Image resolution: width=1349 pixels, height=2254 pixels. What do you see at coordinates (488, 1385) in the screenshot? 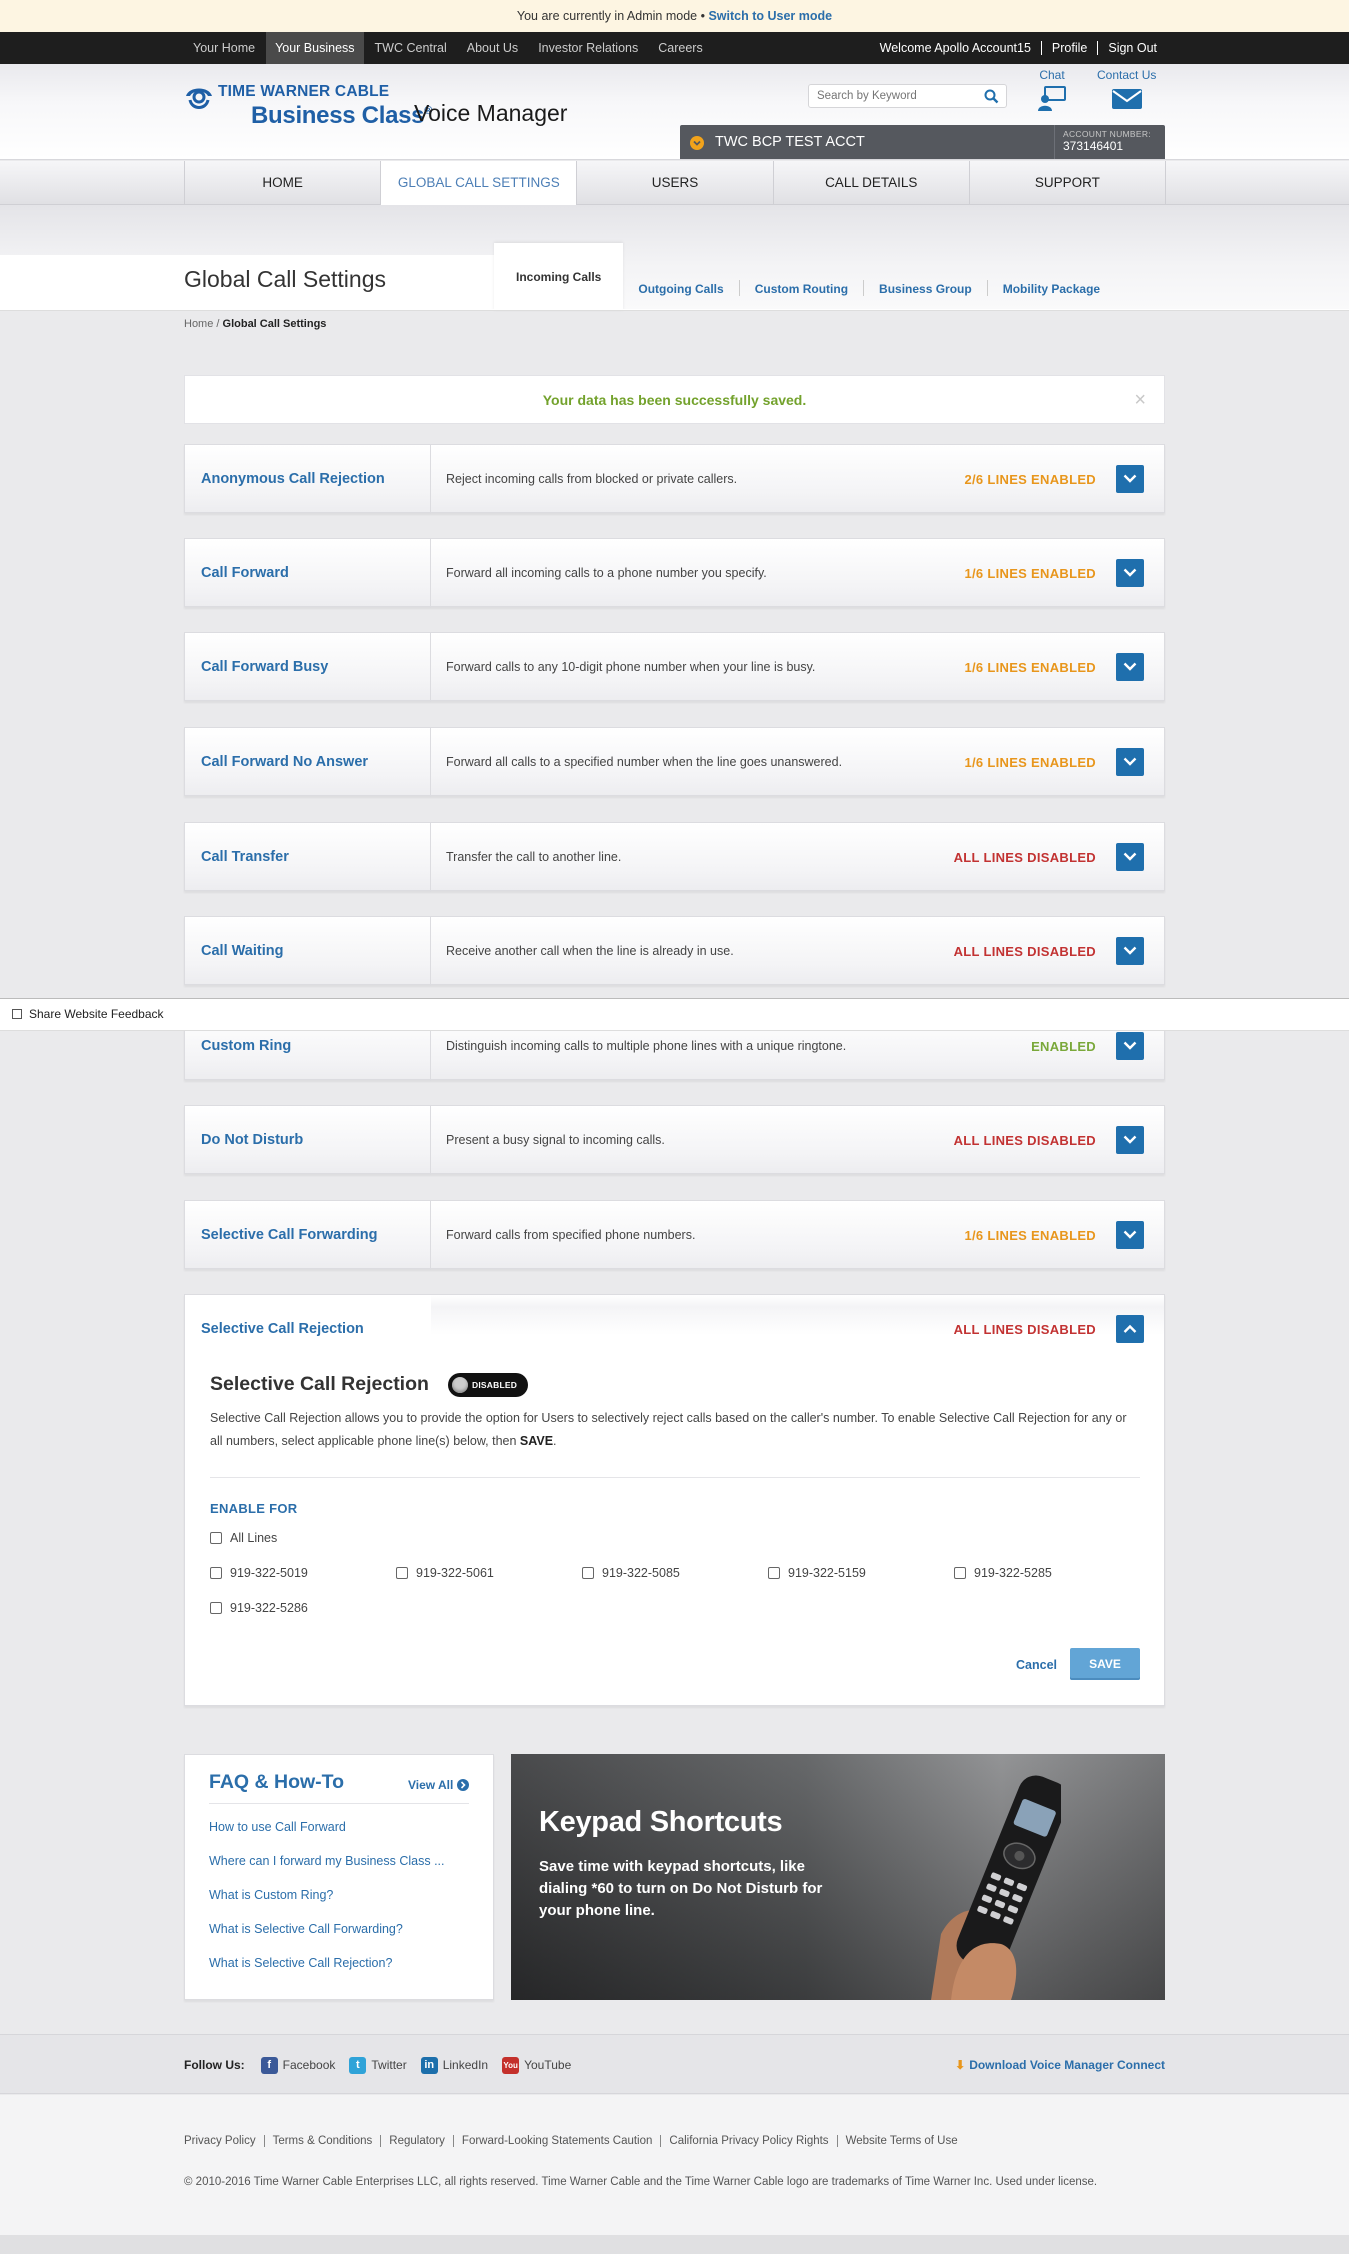
I see `feature-toggle: DISABLED` at bounding box center [488, 1385].